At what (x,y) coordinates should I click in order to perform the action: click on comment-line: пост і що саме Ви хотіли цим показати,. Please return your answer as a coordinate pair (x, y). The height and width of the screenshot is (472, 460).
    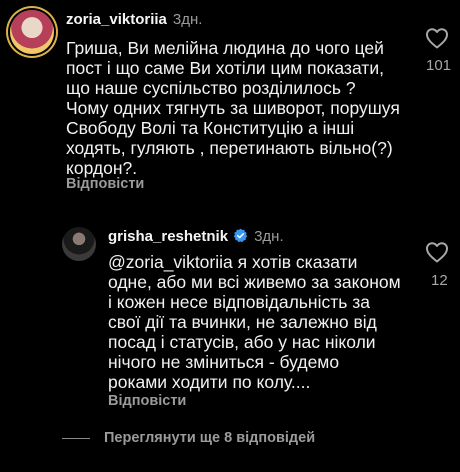
    Looking at the image, I should click on (225, 68).